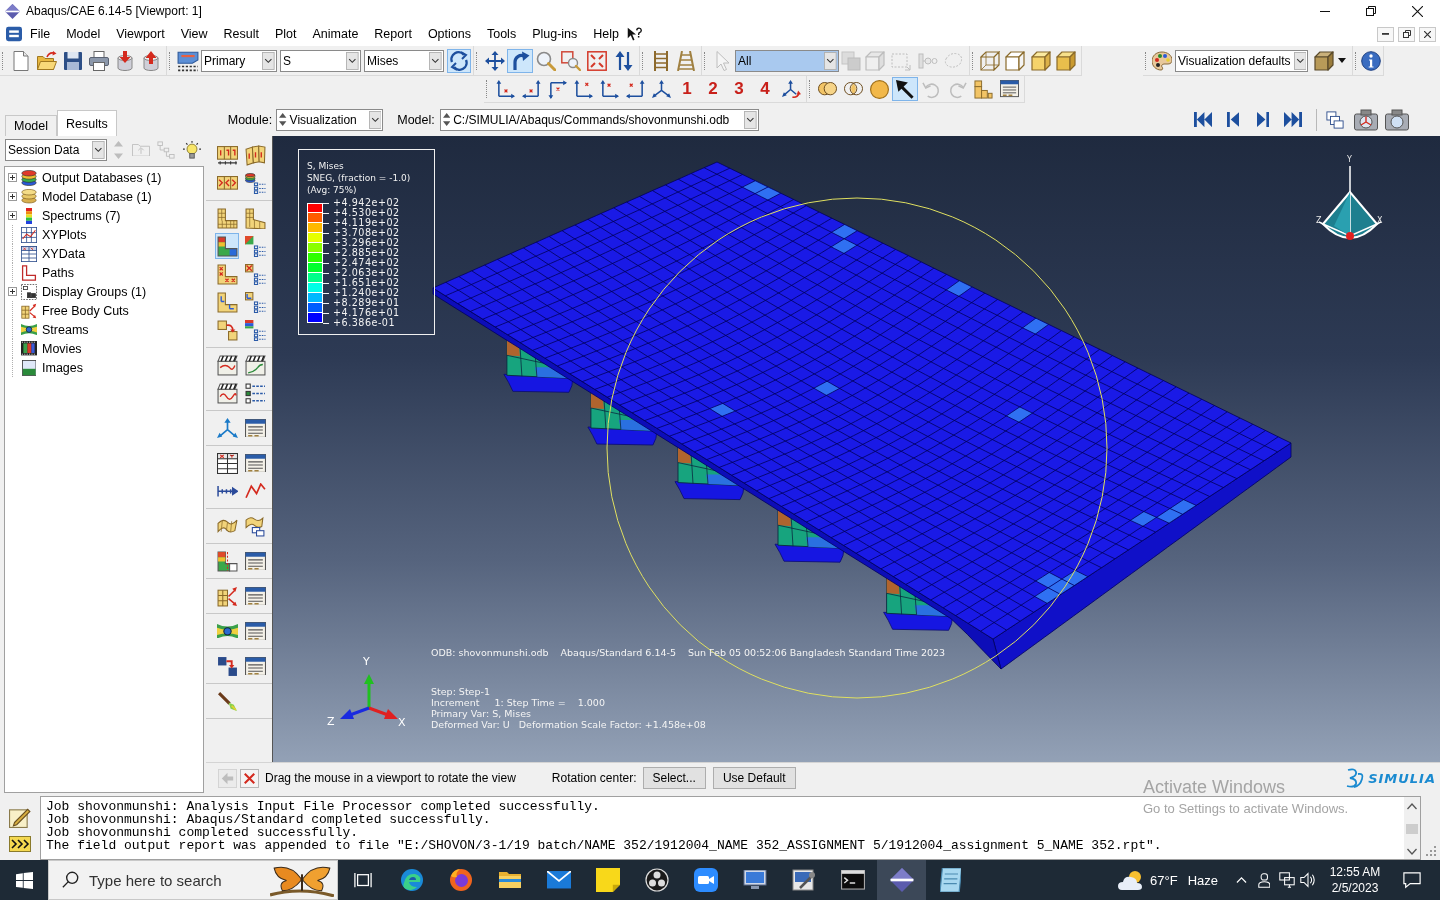 Image resolution: width=1440 pixels, height=900 pixels. I want to click on arrow-tiles-icon, so click(227, 183).